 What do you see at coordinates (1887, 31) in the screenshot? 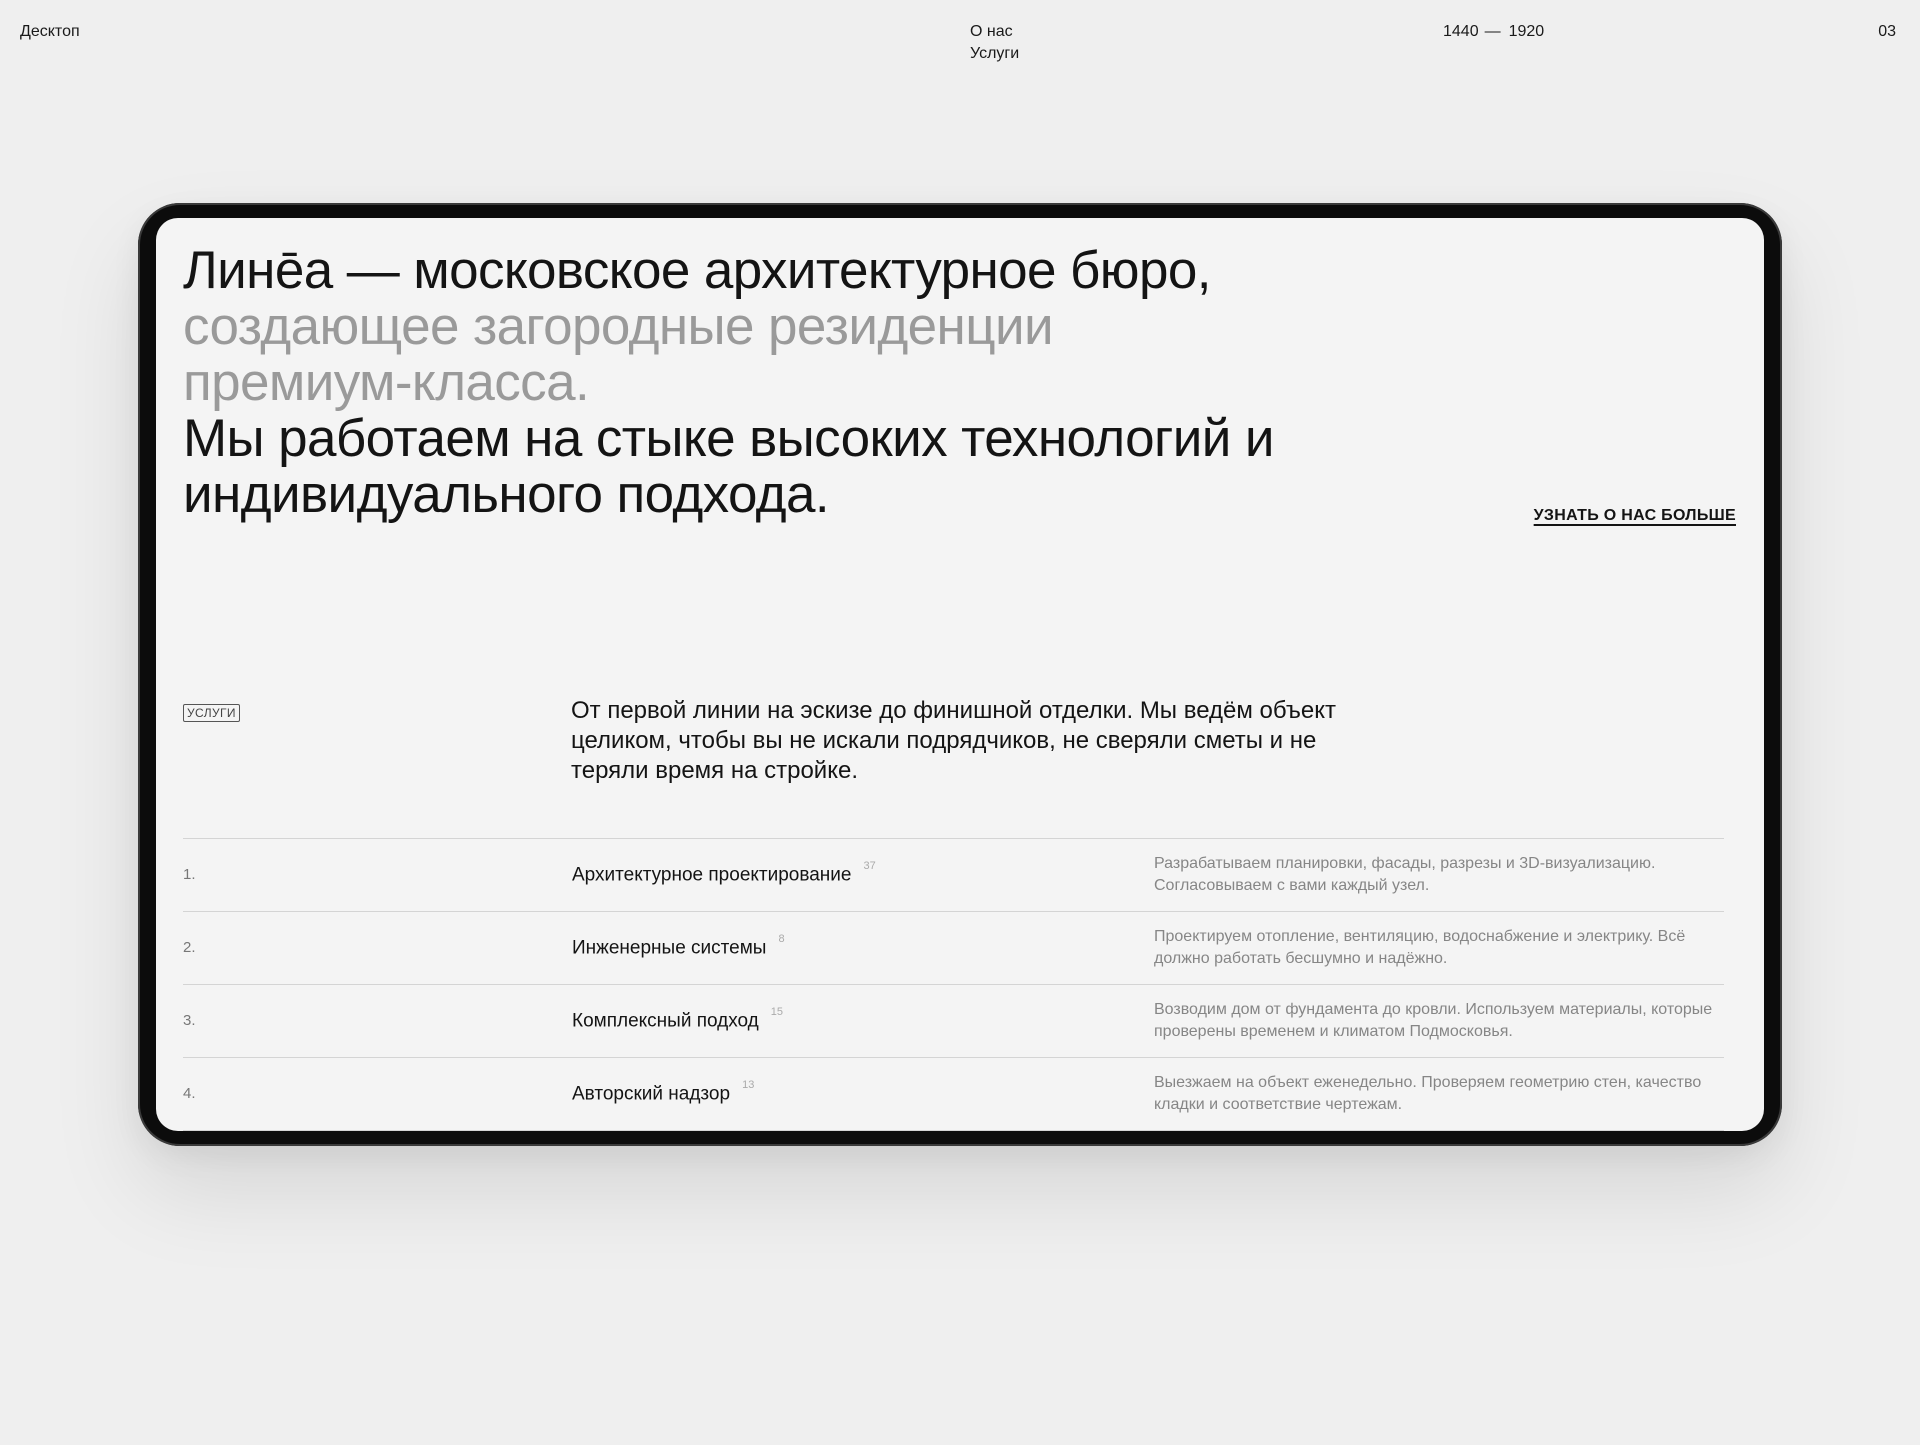
I see `page-number: 03` at bounding box center [1887, 31].